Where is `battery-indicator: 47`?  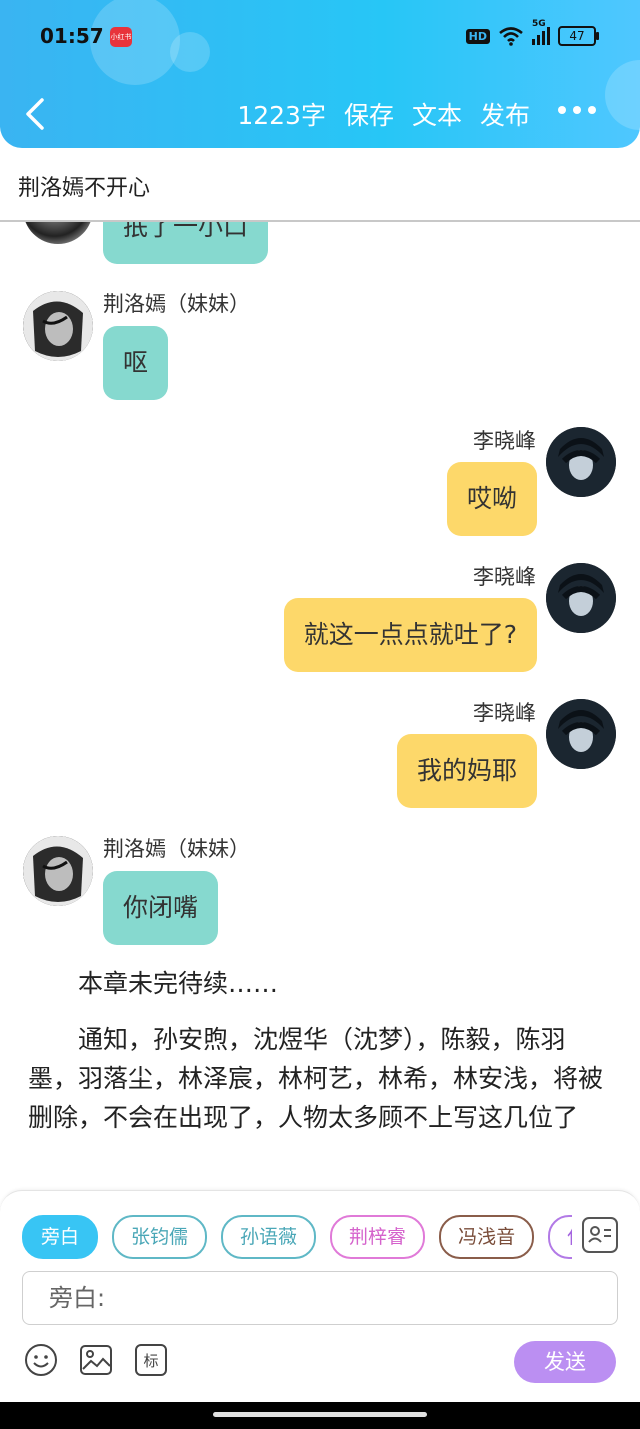 battery-indicator: 47 is located at coordinates (578, 36).